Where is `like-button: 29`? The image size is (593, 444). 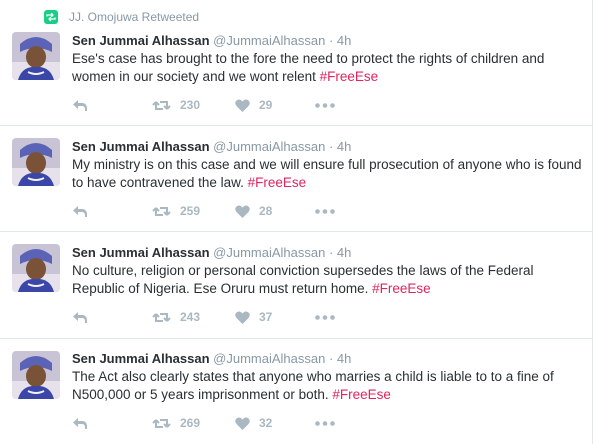 like-button: 29 is located at coordinates (275, 105).